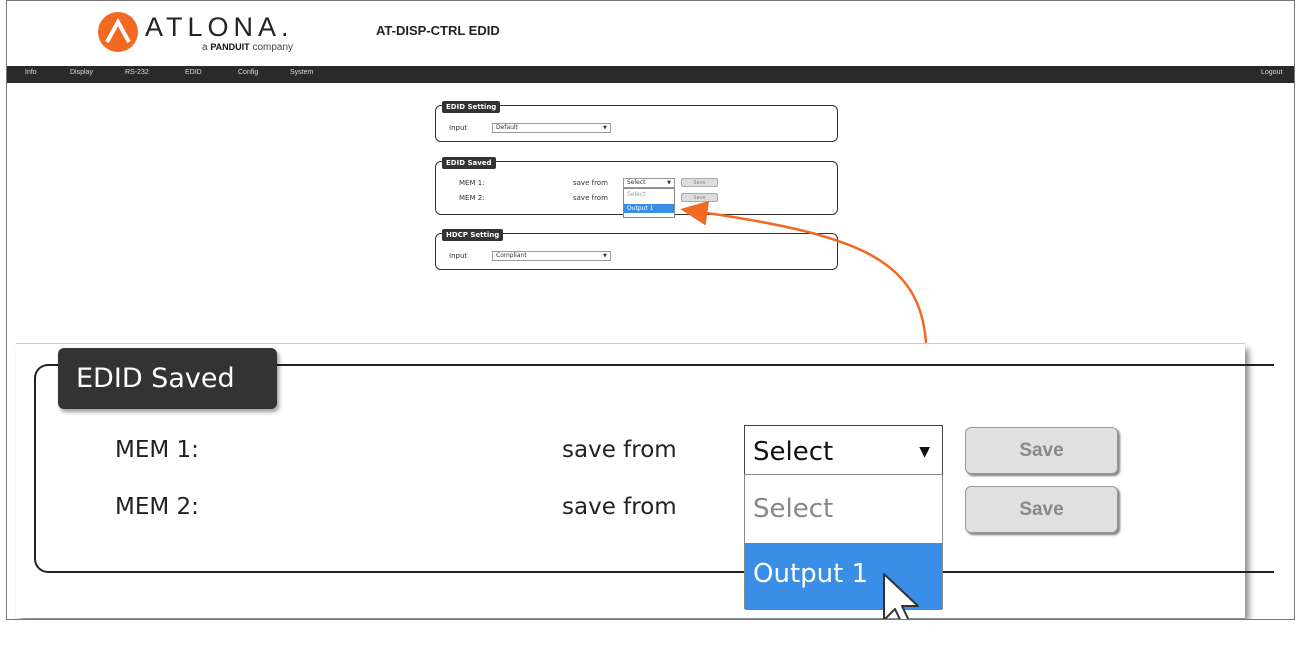 This screenshot has width=1301, height=672. I want to click on nav-item-config: Config, so click(248, 72).